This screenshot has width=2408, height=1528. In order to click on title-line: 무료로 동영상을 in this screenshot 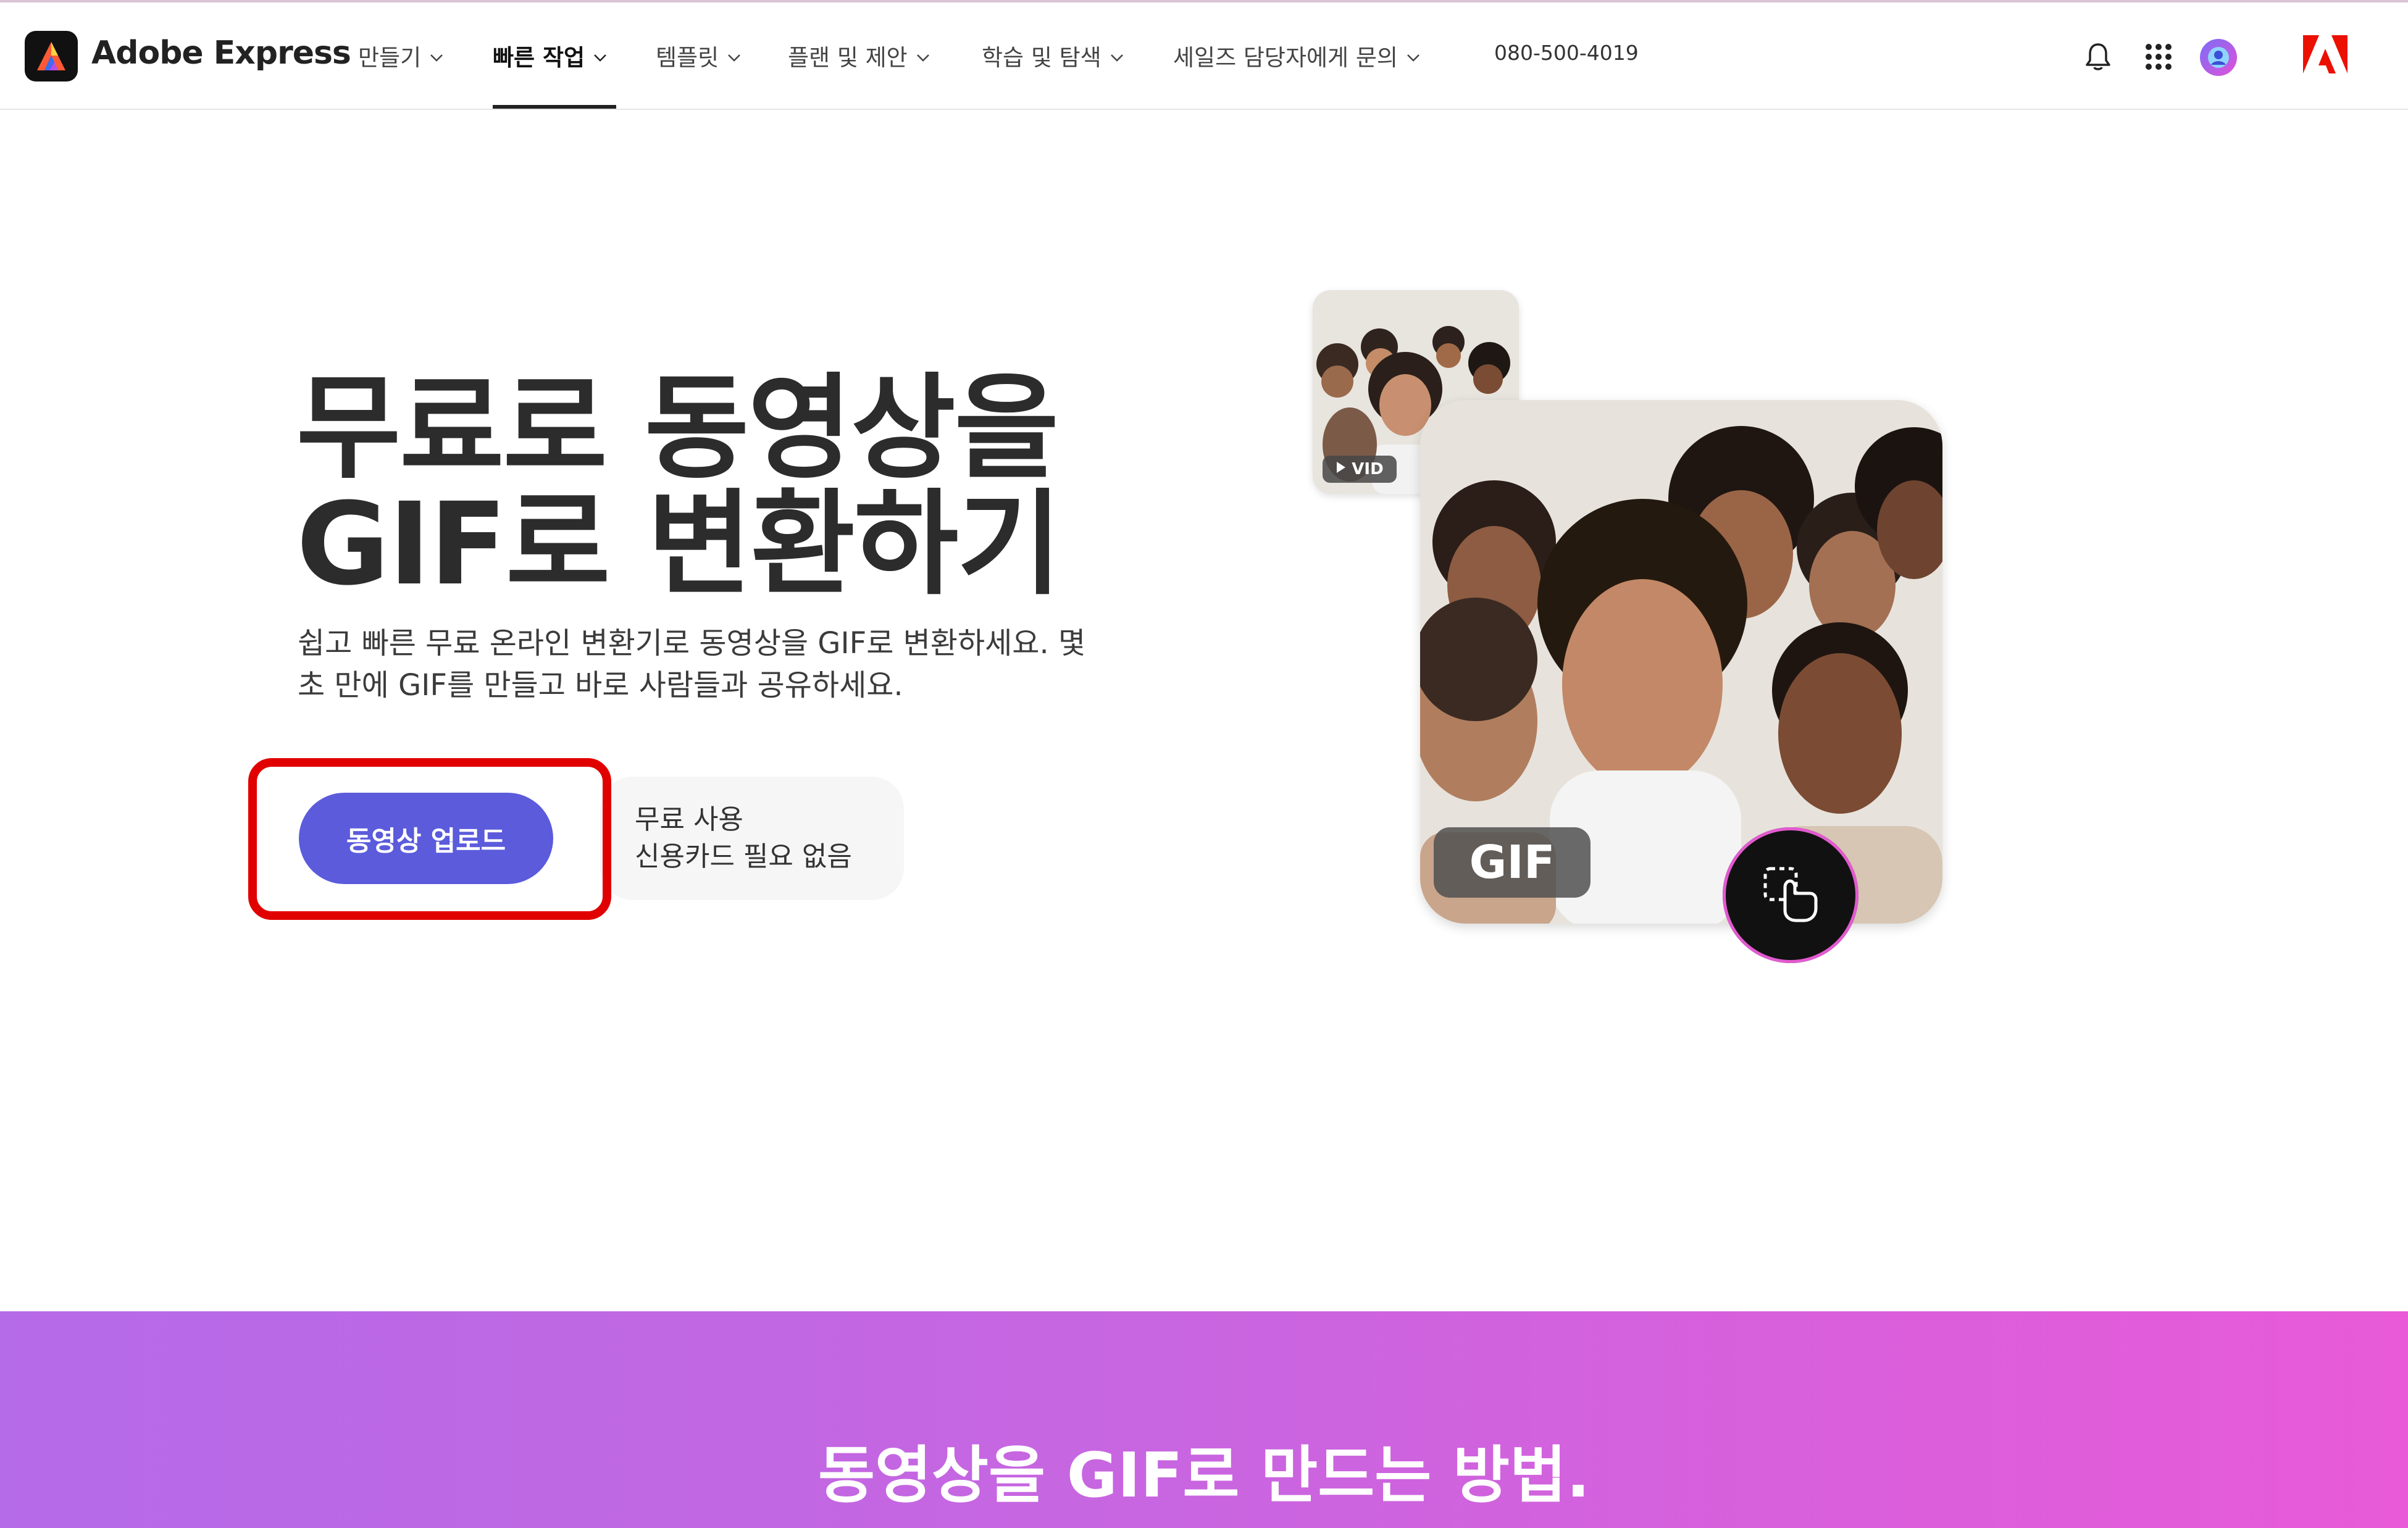, I will do `click(677, 428)`.